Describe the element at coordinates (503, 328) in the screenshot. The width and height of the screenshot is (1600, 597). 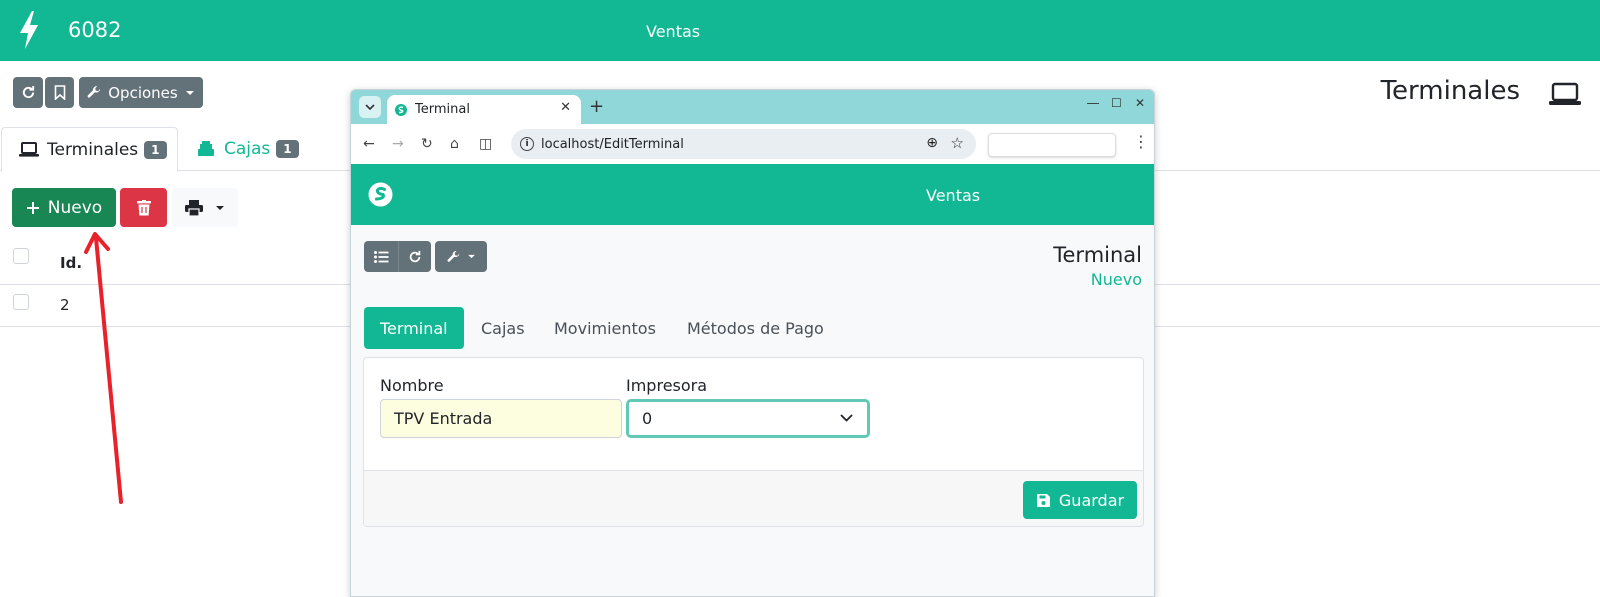
I see `tab-cajas: Cajas` at that location.